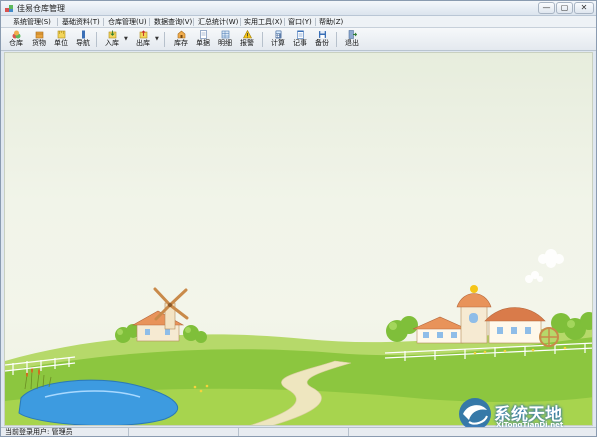  I want to click on menu-statistics: 汇总统计(W), so click(218, 22).